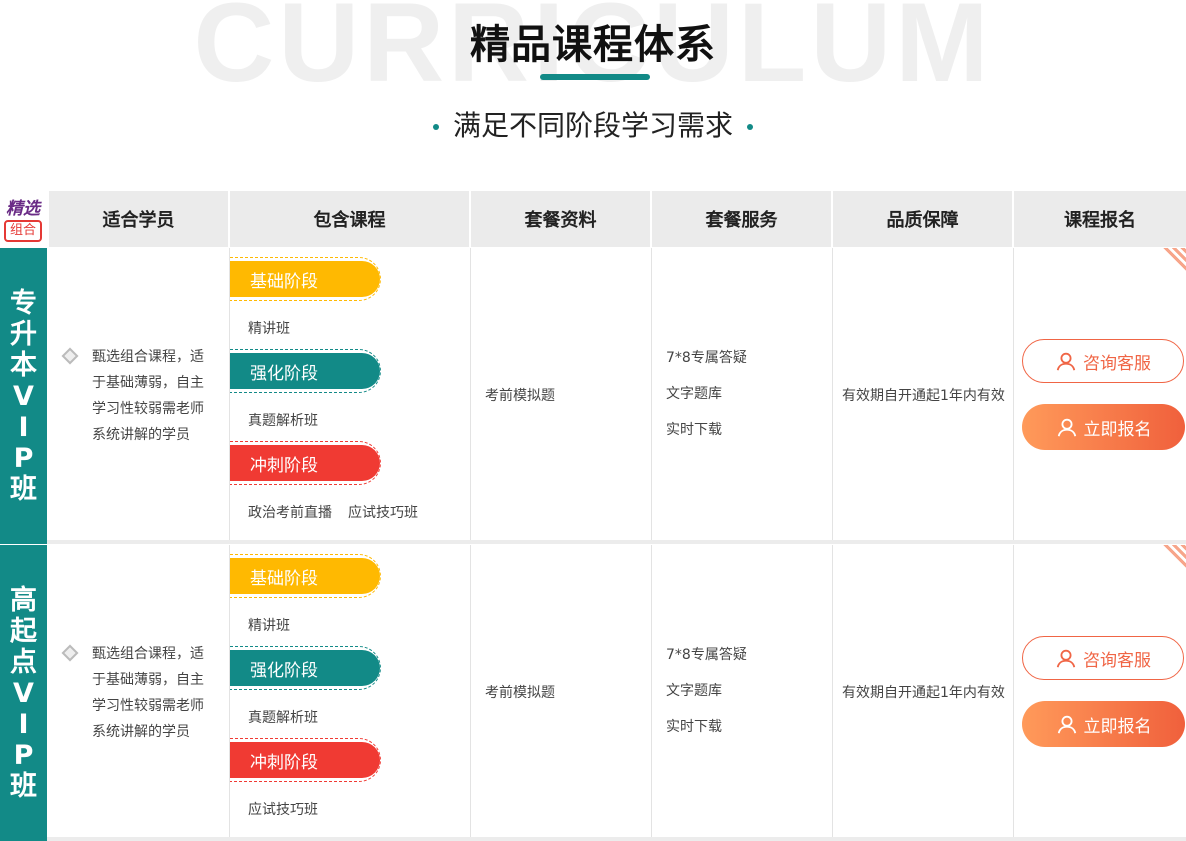  What do you see at coordinates (593, 45) in the screenshot?
I see `page-title: 精品课程体系` at bounding box center [593, 45].